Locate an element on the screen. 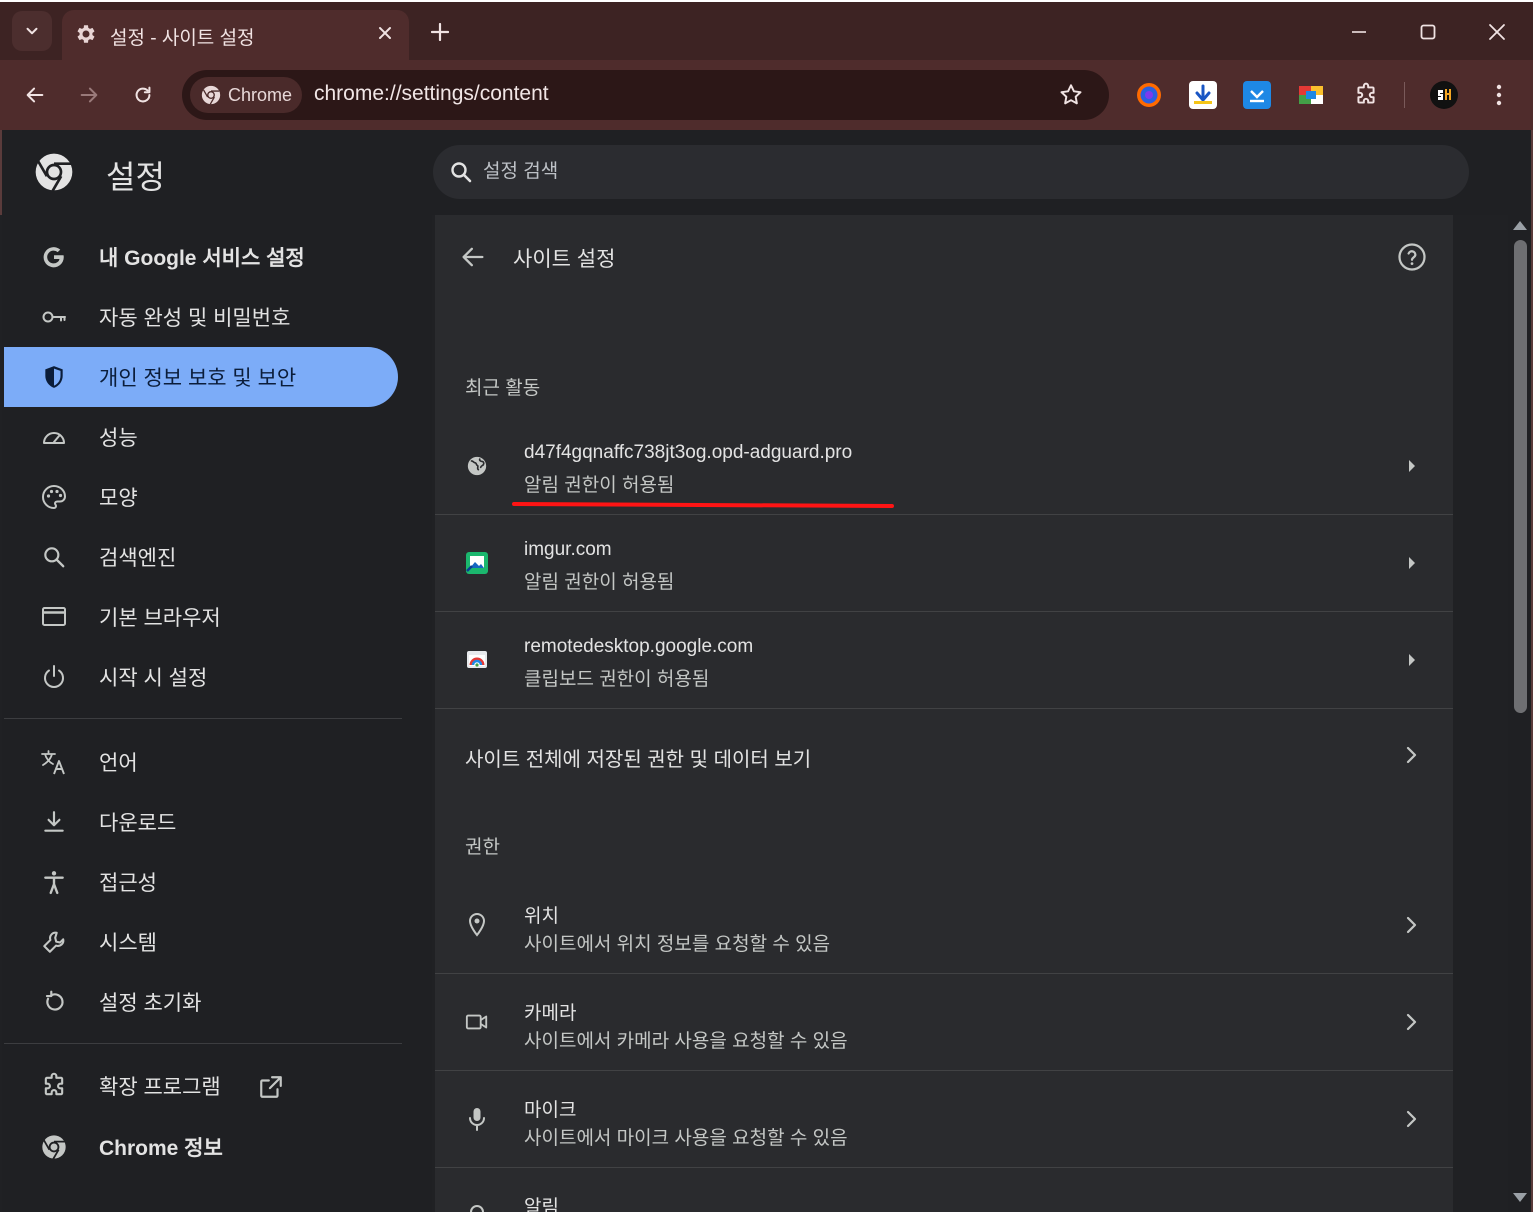  help-icon is located at coordinates (1412, 257).